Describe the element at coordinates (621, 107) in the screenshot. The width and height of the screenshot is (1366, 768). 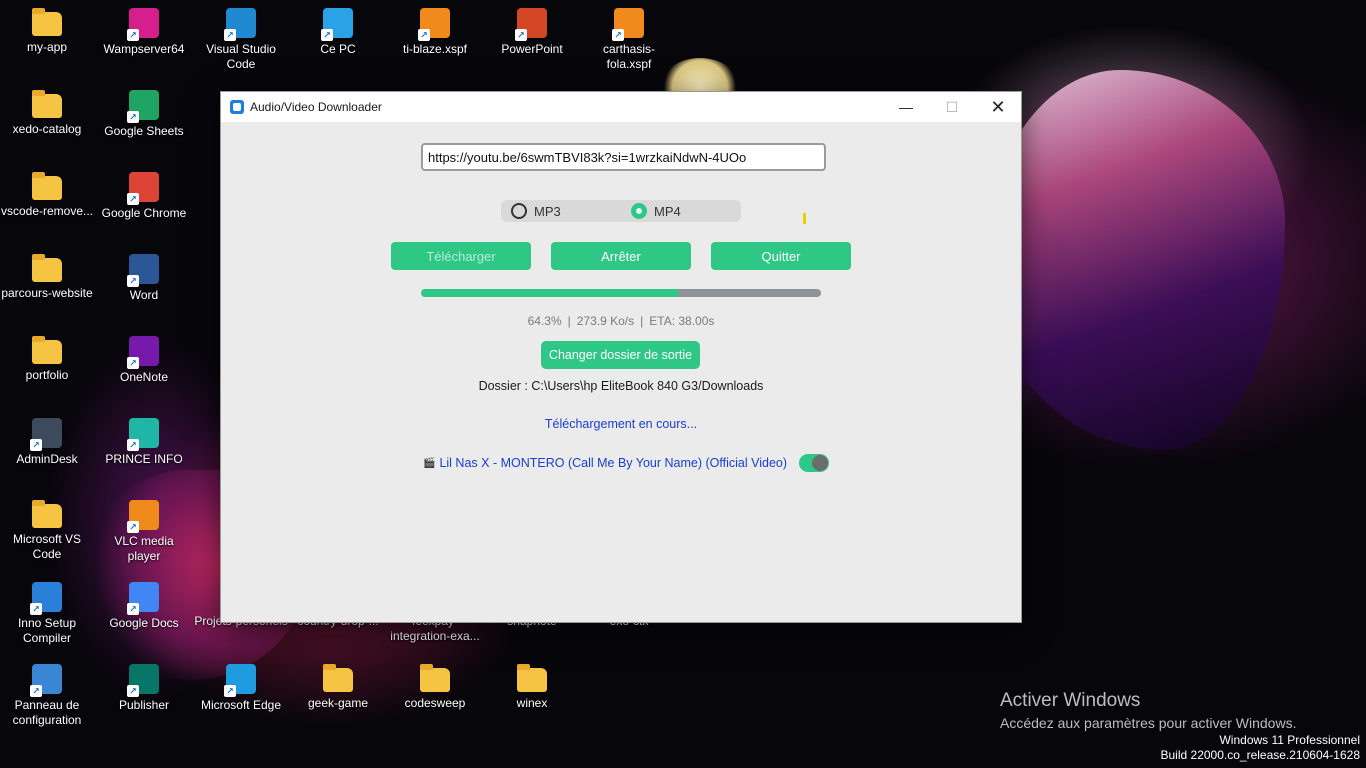
I see `title-bar: Audio/Video Downloader ― ☐ ✕` at that location.